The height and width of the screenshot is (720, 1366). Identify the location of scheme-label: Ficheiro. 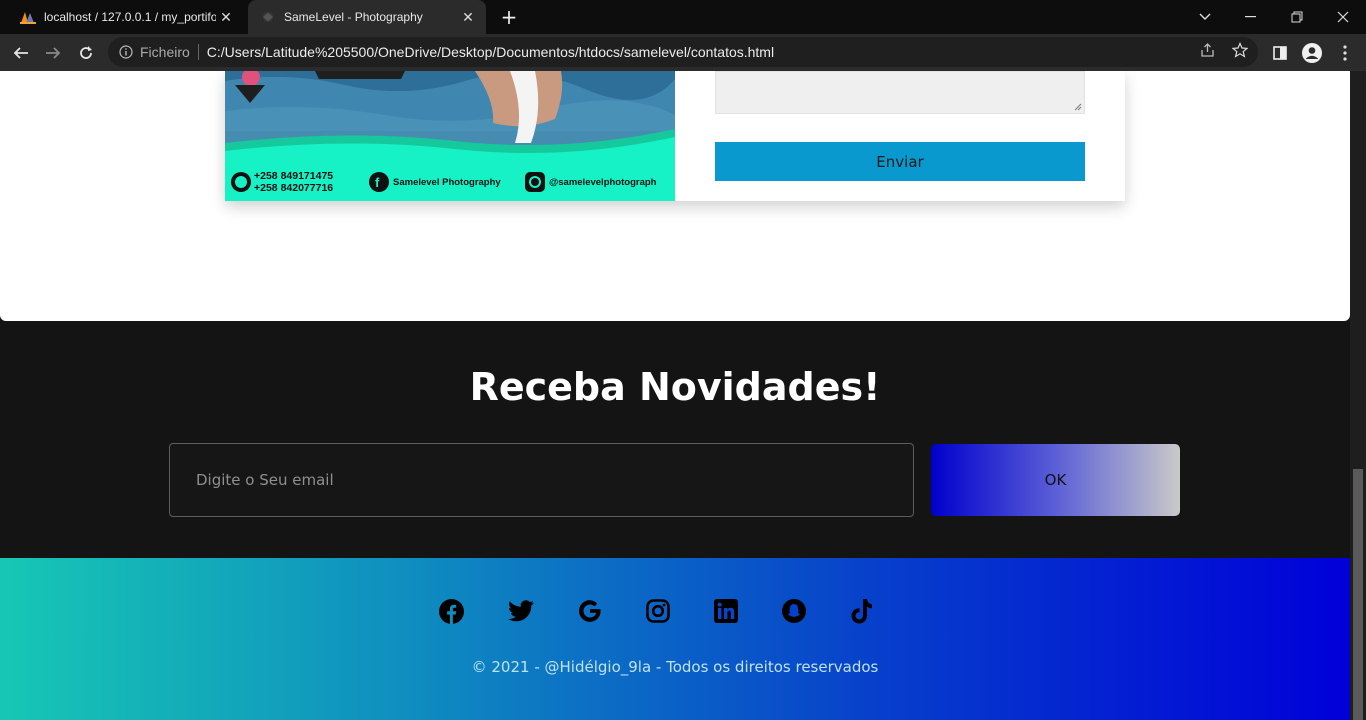
(165, 52).